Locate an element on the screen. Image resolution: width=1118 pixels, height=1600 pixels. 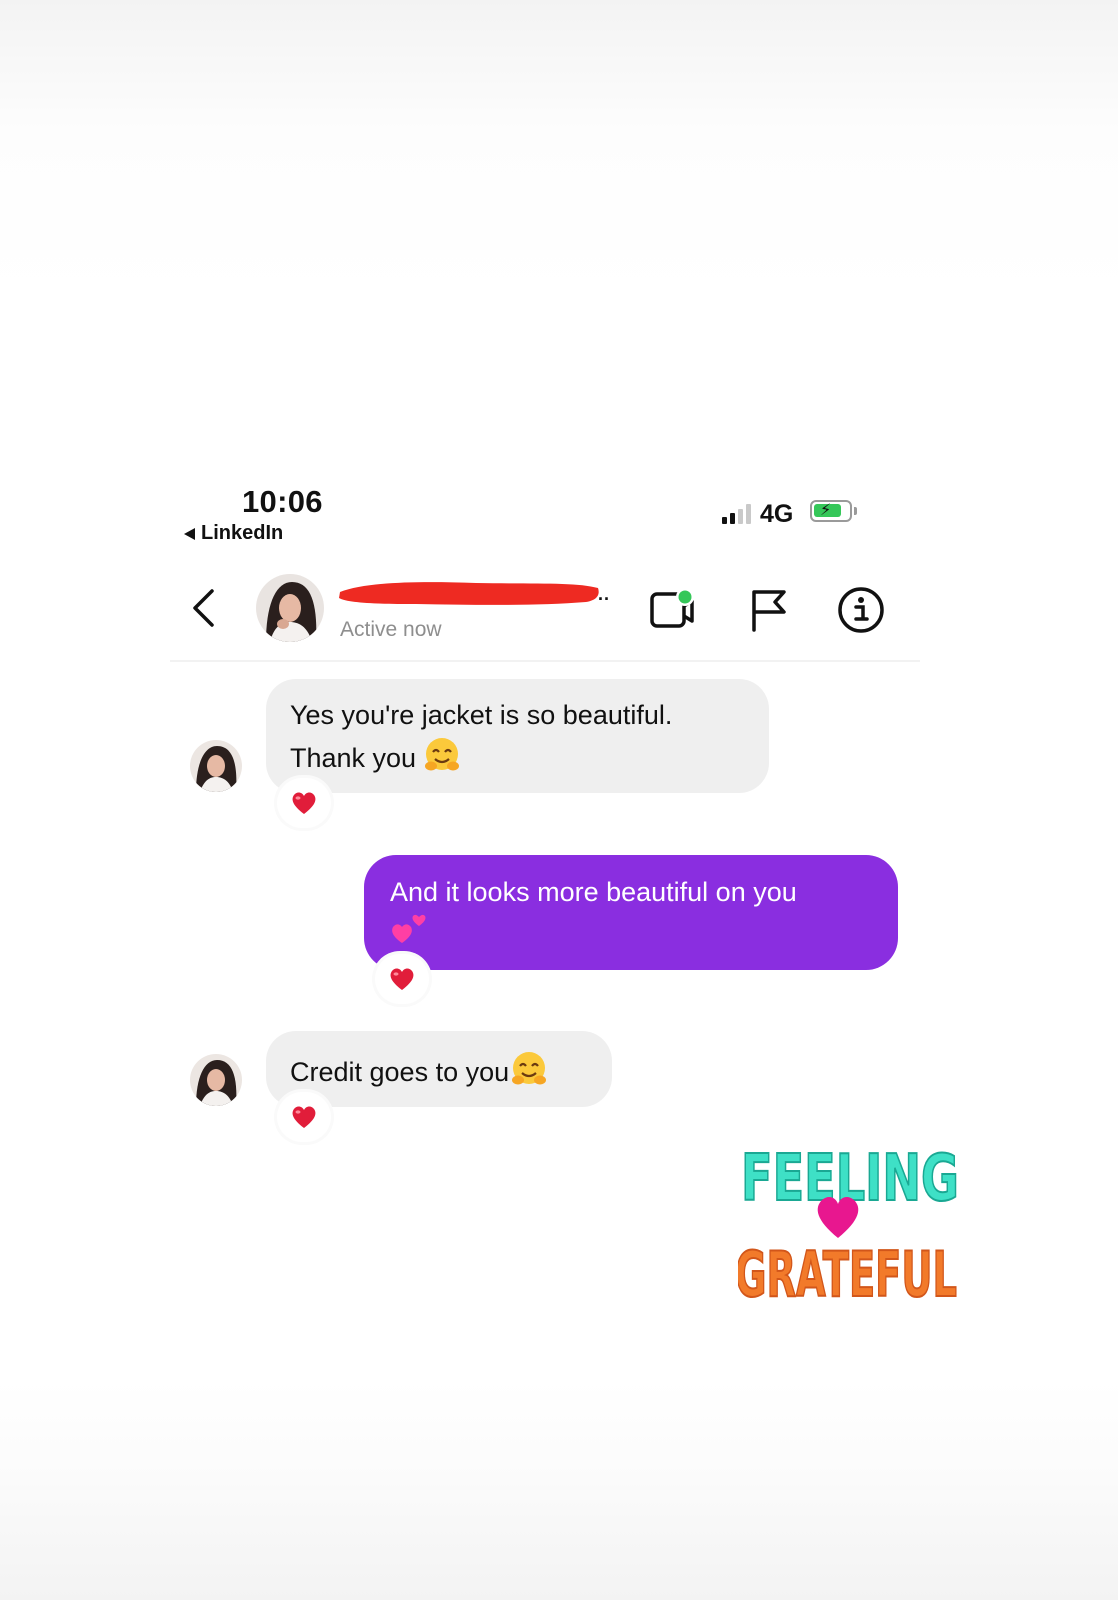
header-divider is located at coordinates (545, 661).